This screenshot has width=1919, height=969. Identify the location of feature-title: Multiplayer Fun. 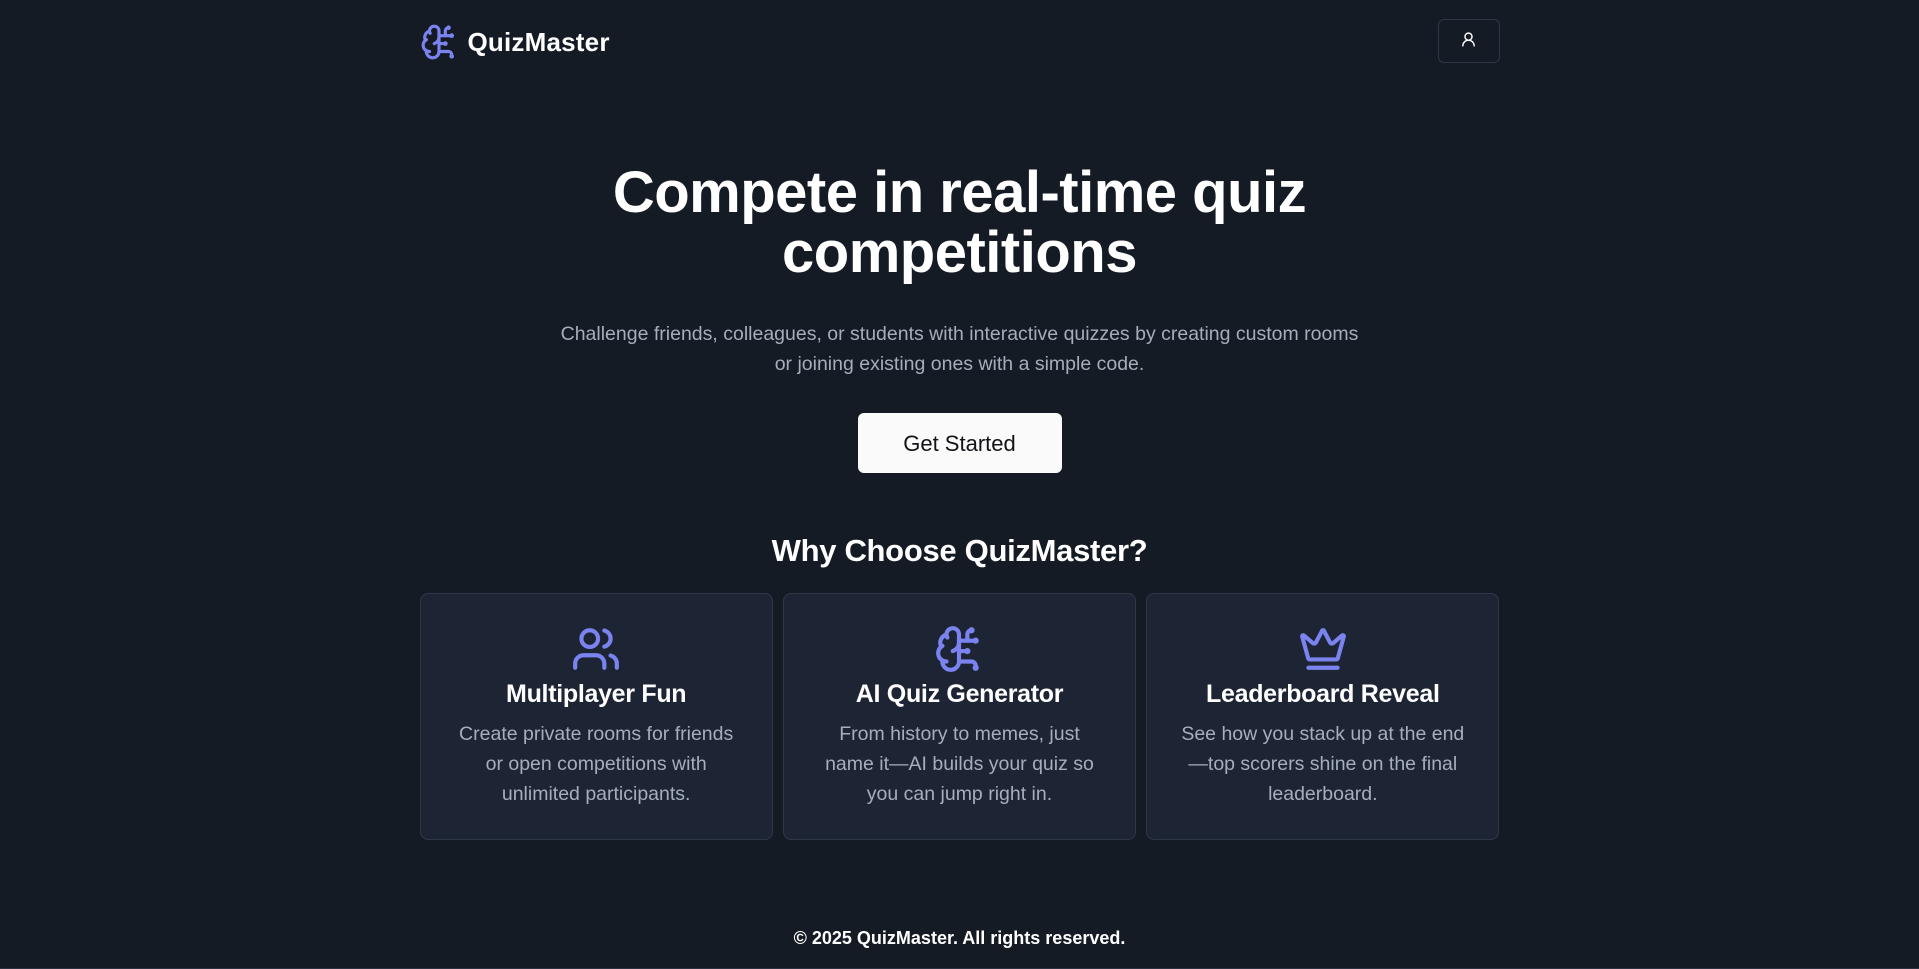
(596, 694).